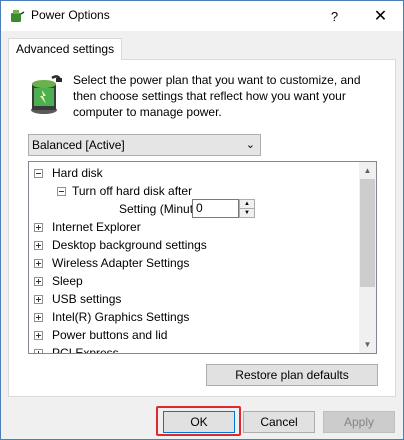 This screenshot has height=440, width=404. Describe the element at coordinates (194, 191) in the screenshot. I see `tree-item-turn-off-hard-disk: Turn off hard disk after` at that location.